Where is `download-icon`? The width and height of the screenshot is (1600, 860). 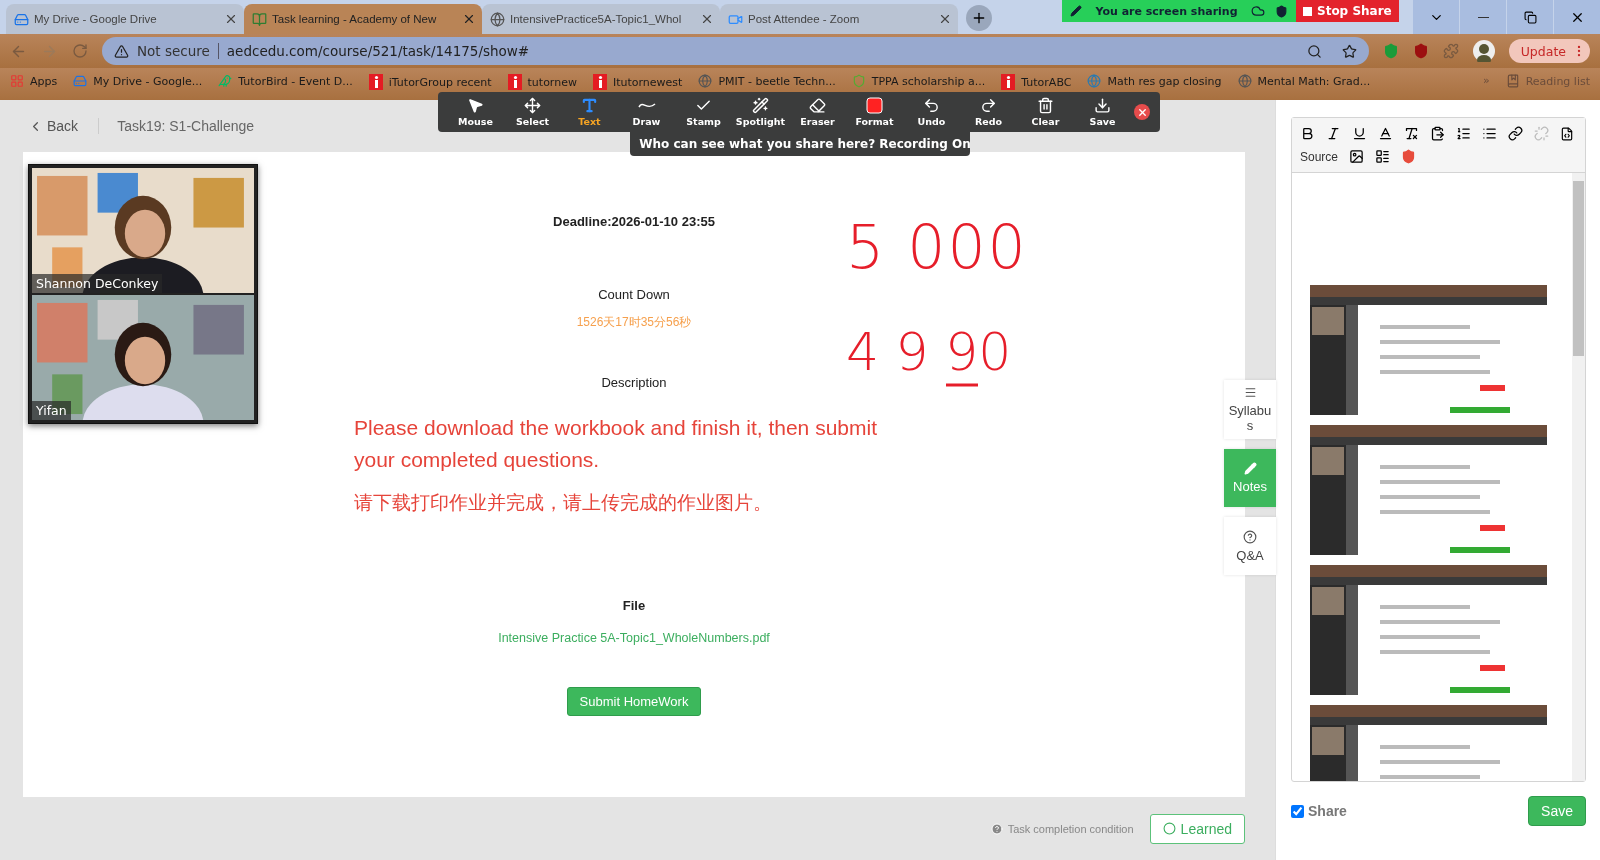 download-icon is located at coordinates (1102, 105).